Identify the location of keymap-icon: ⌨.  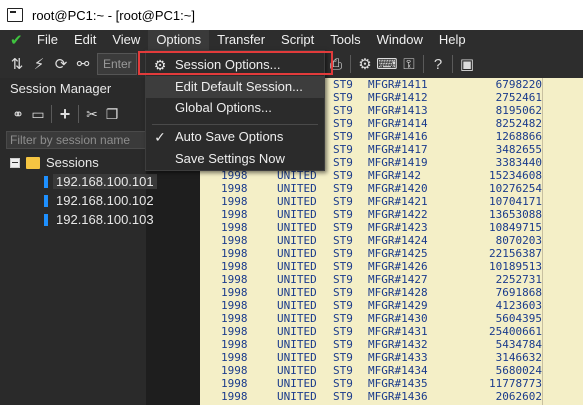
(387, 64).